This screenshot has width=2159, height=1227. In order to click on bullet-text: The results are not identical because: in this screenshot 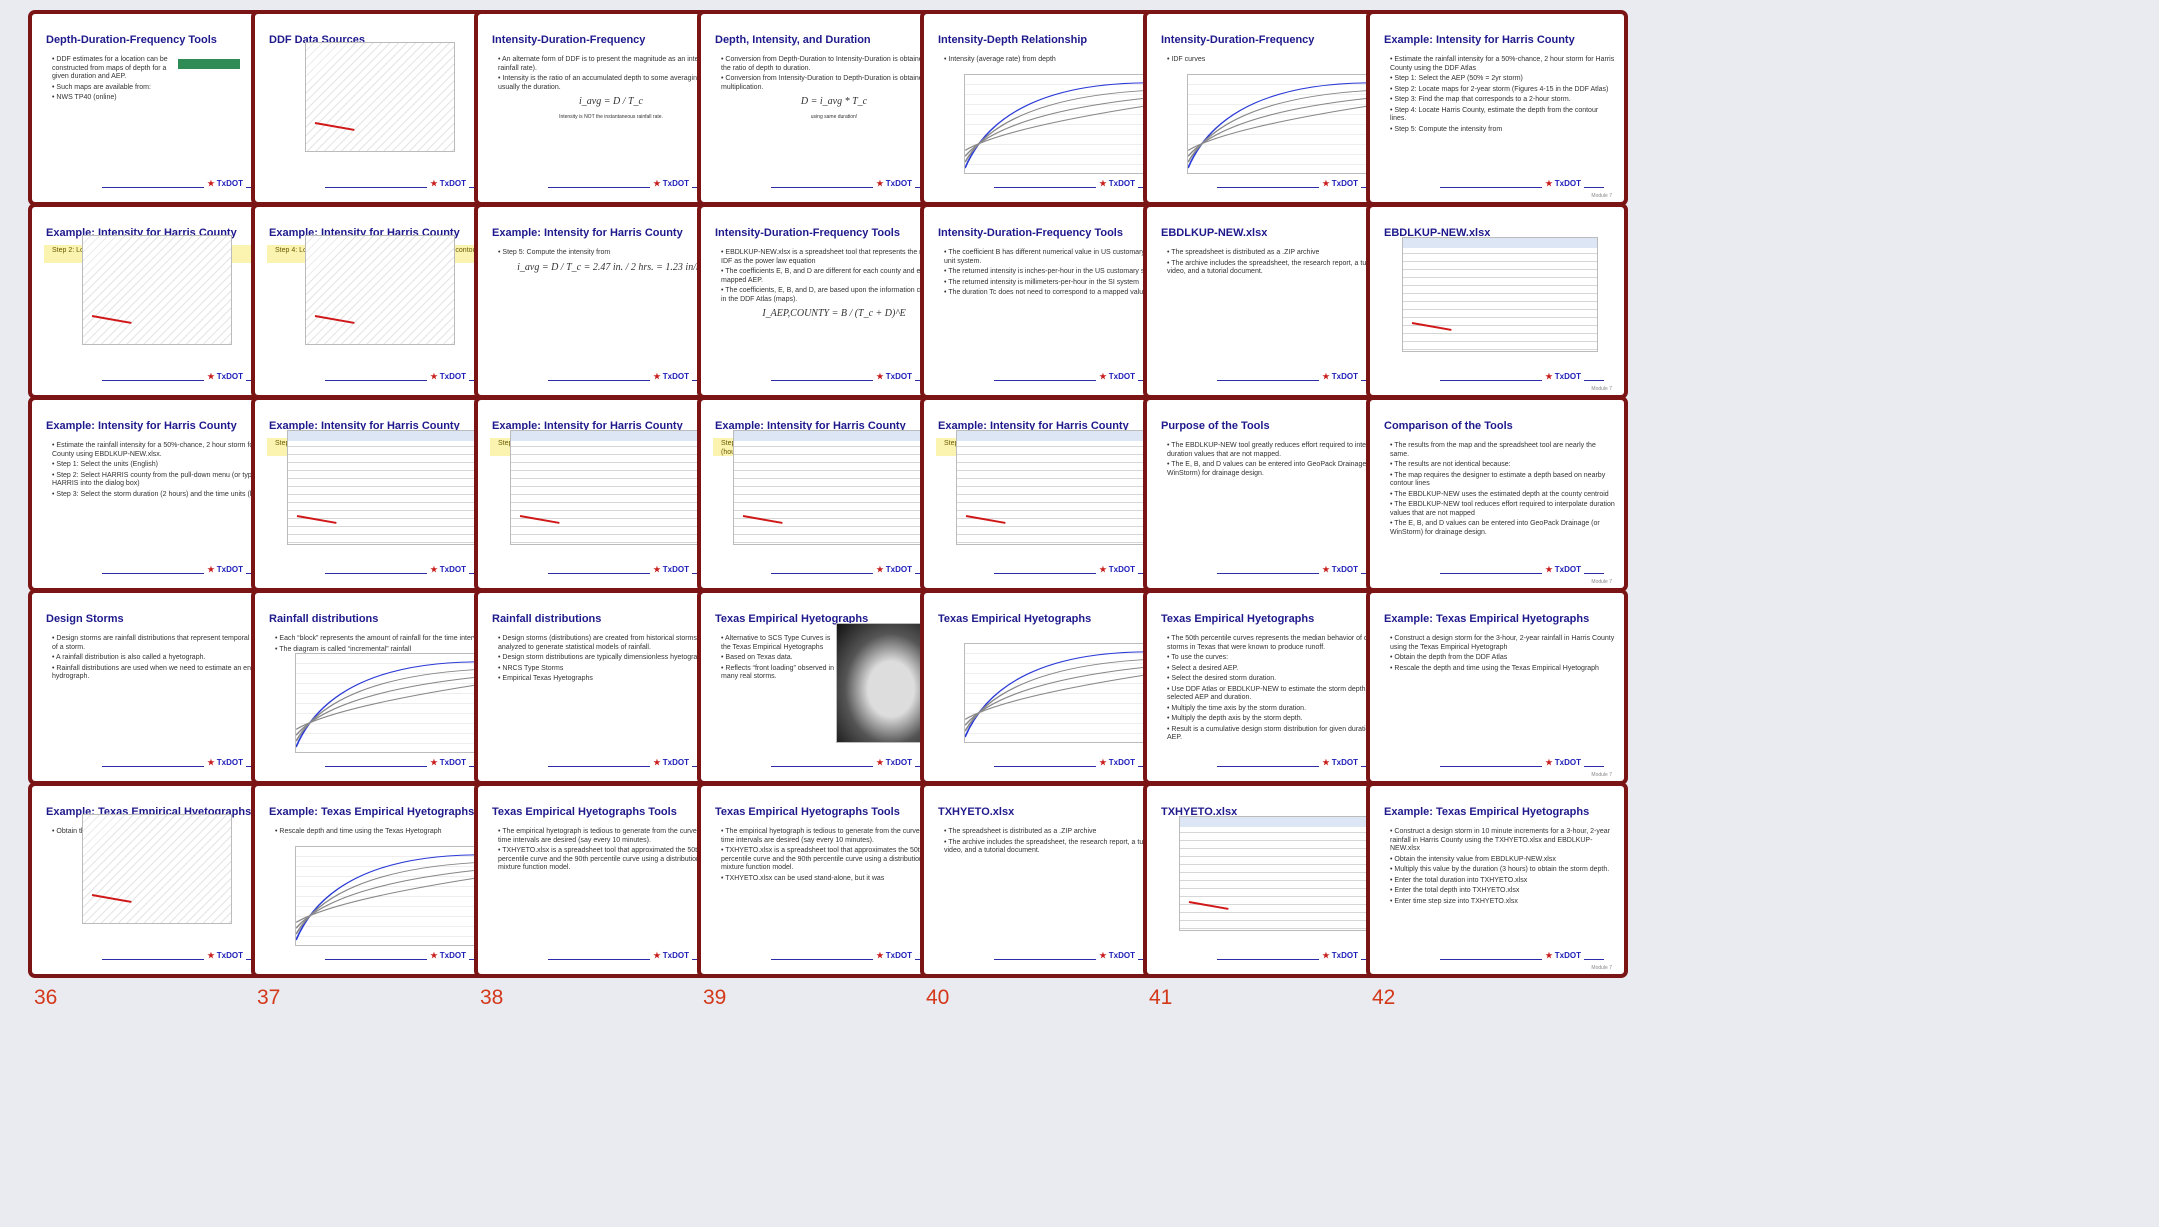, I will do `click(1503, 465)`.